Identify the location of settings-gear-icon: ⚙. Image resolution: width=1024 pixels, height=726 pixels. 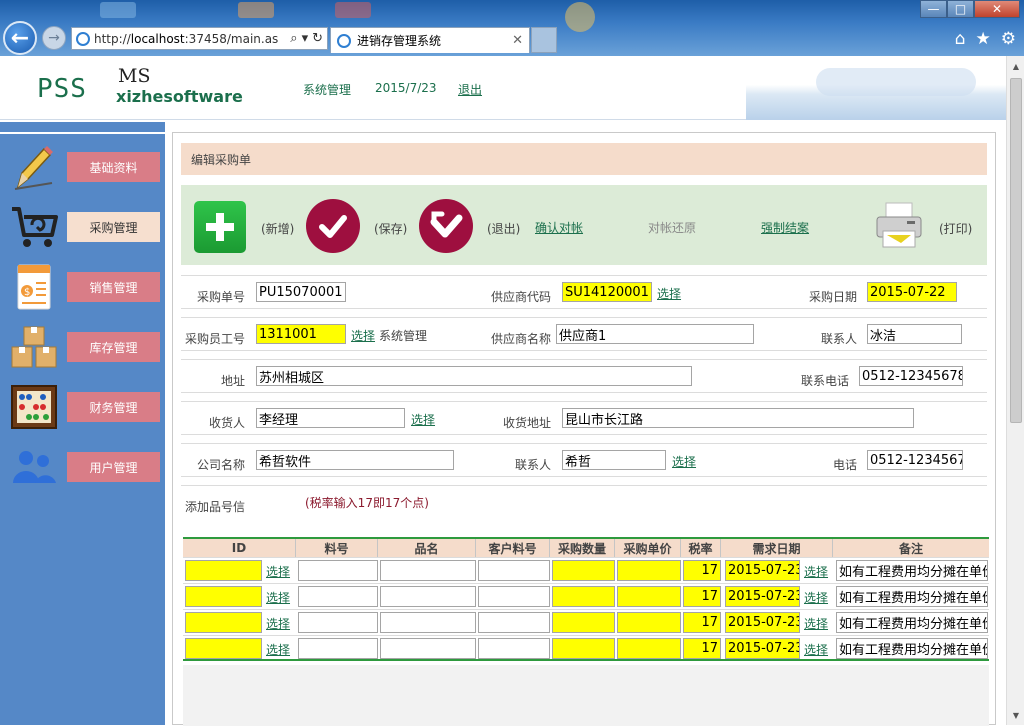
(1008, 39).